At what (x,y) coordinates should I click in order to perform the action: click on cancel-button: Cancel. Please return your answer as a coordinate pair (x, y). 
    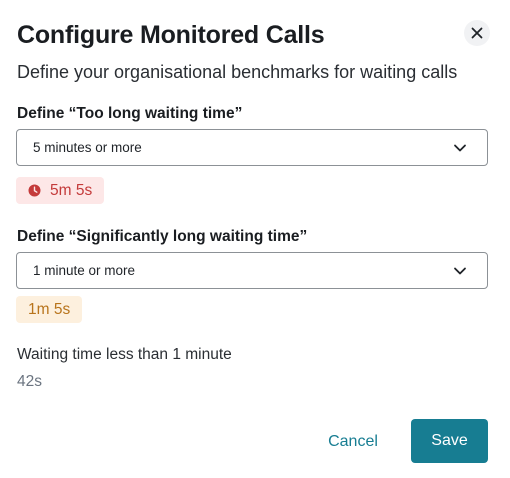
    Looking at the image, I should click on (353, 441).